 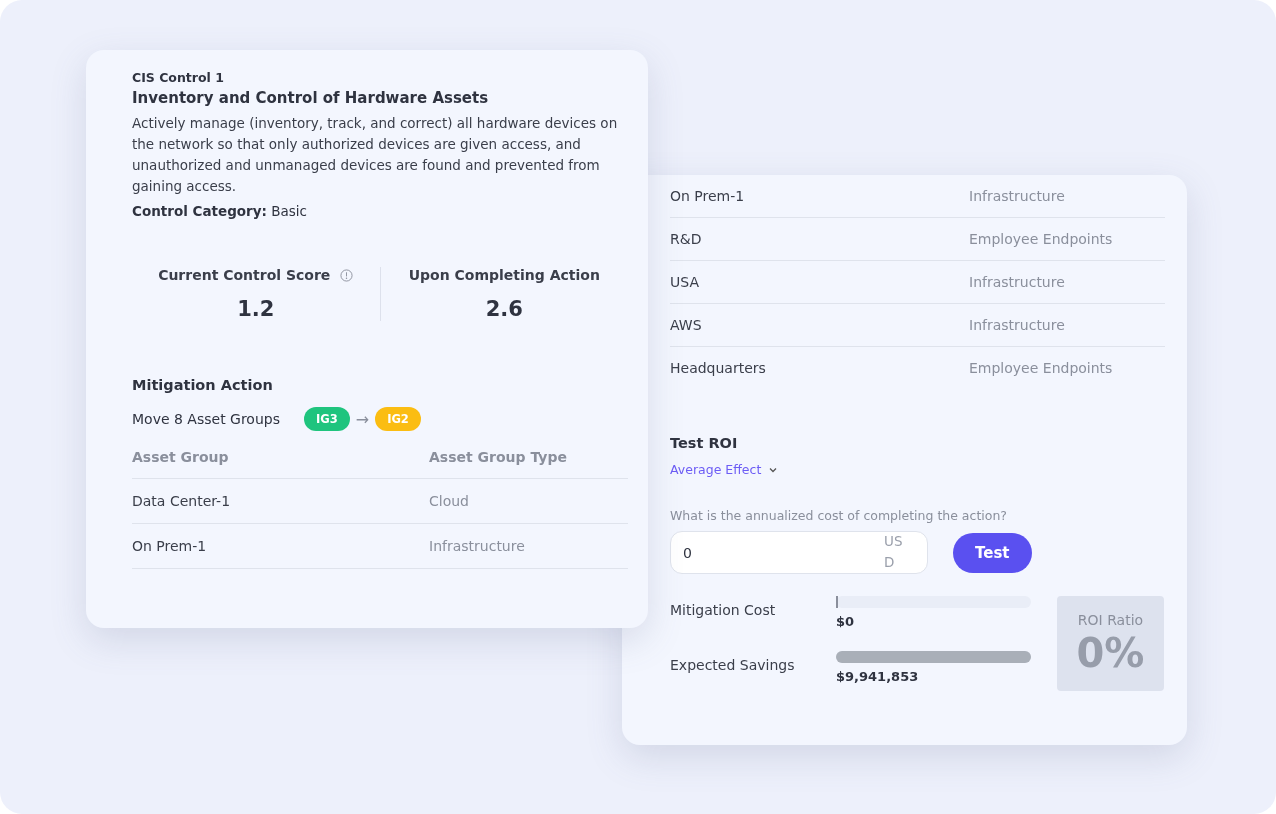 What do you see at coordinates (504, 275) in the screenshot?
I see `score-label: Upon Completing Action` at bounding box center [504, 275].